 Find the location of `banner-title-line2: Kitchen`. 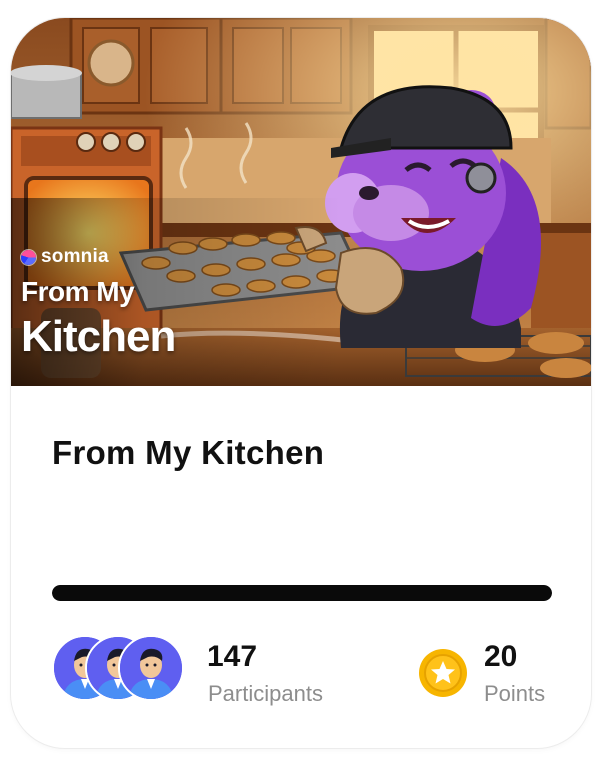

banner-title-line2: Kitchen is located at coordinates (98, 336).